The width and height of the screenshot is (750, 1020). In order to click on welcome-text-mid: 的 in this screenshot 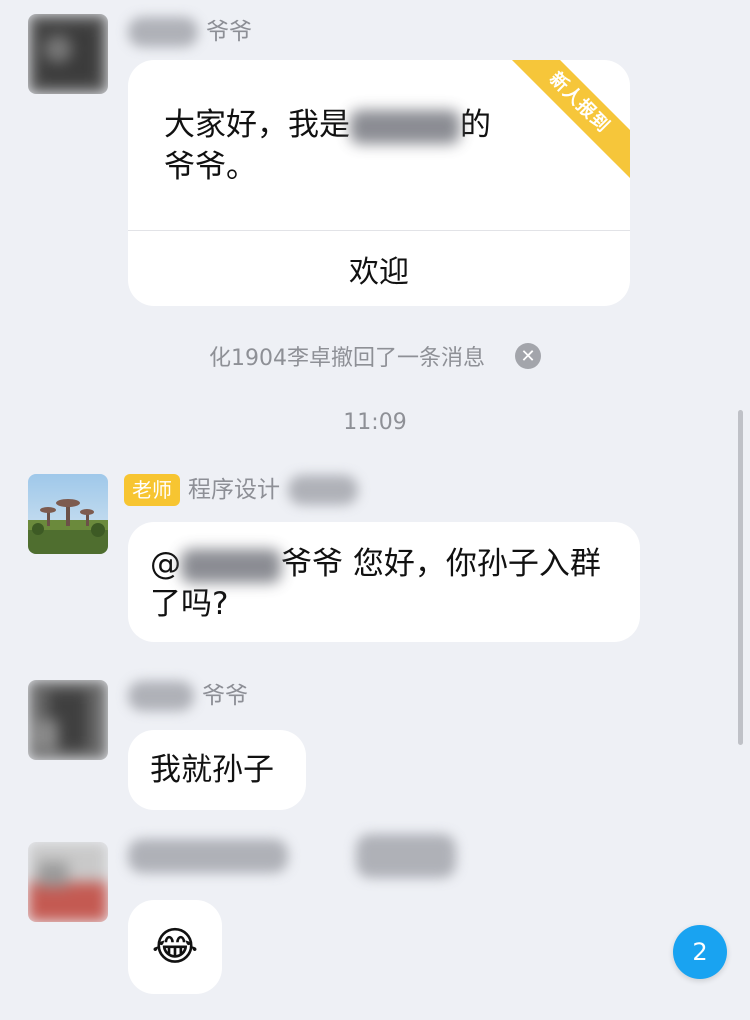, I will do `click(475, 125)`.